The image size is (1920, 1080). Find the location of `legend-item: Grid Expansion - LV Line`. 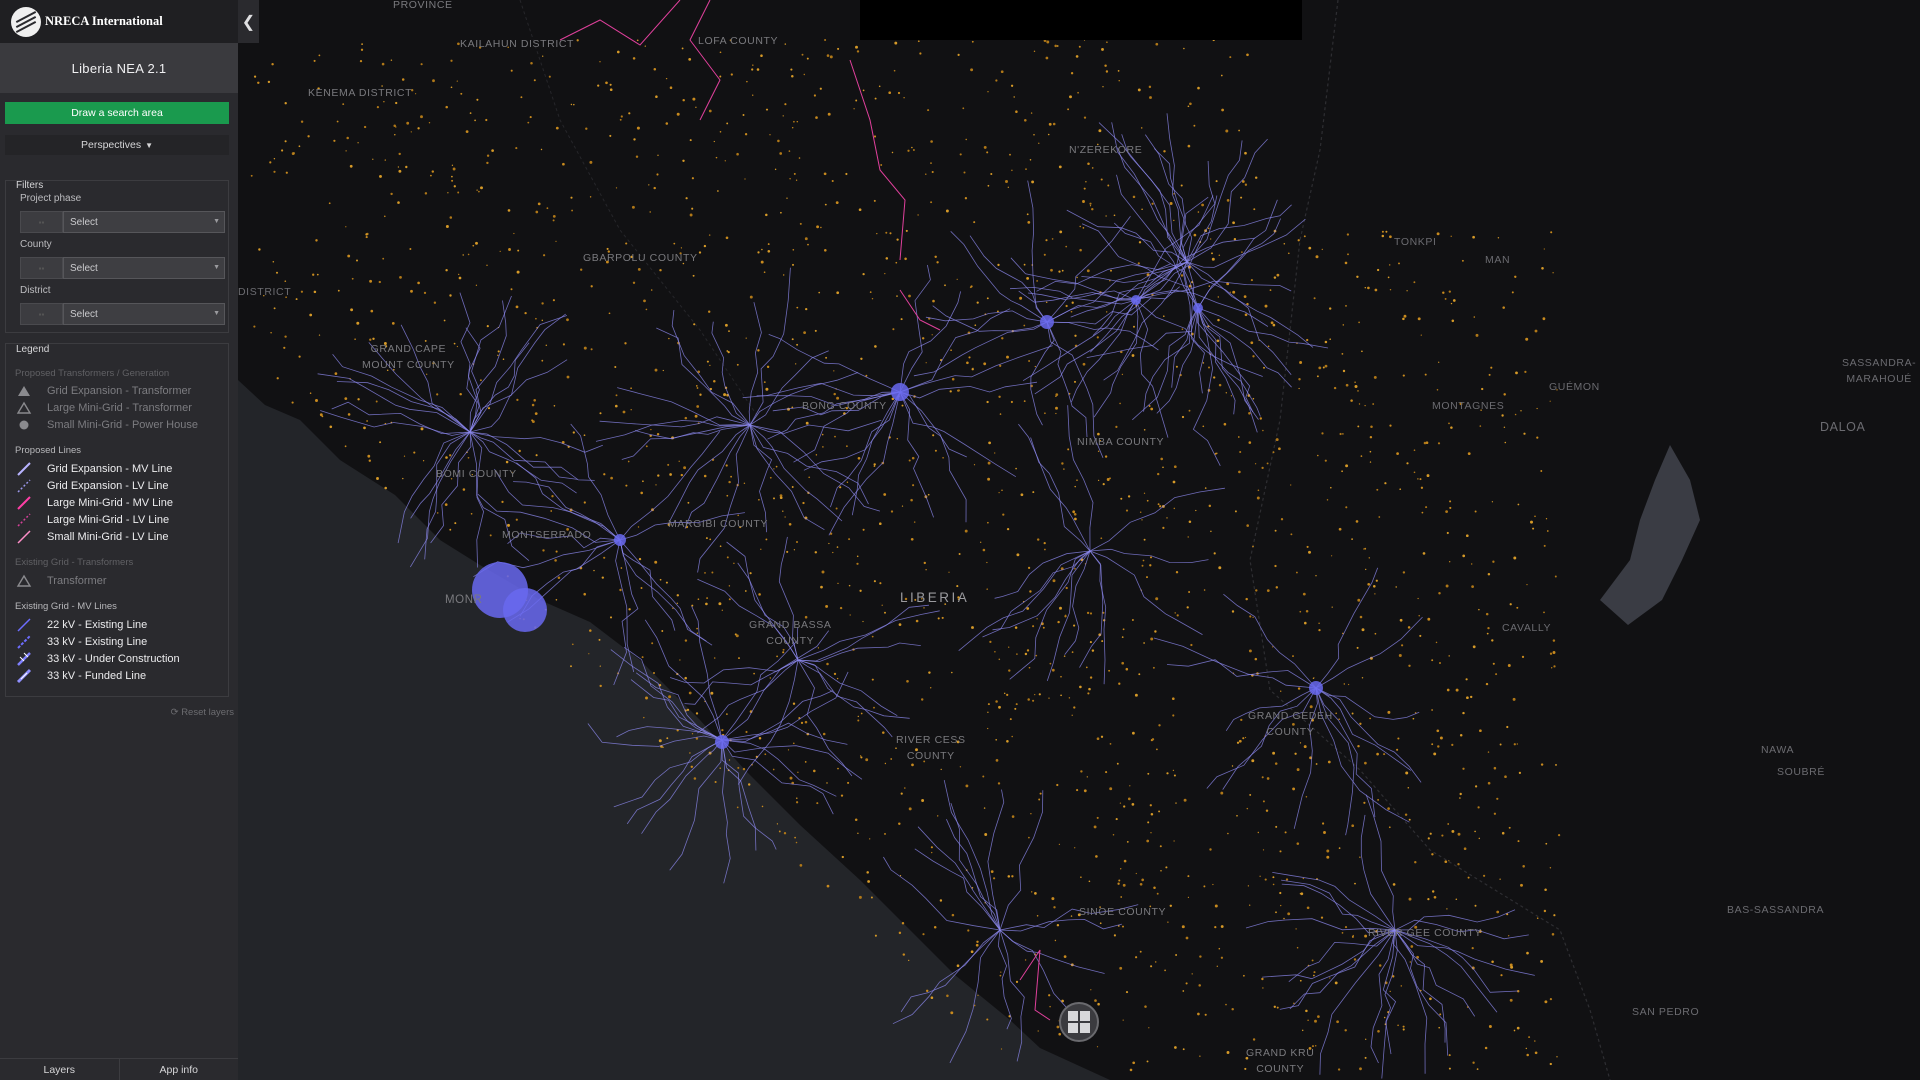

legend-item: Grid Expansion - LV Line is located at coordinates (120, 486).